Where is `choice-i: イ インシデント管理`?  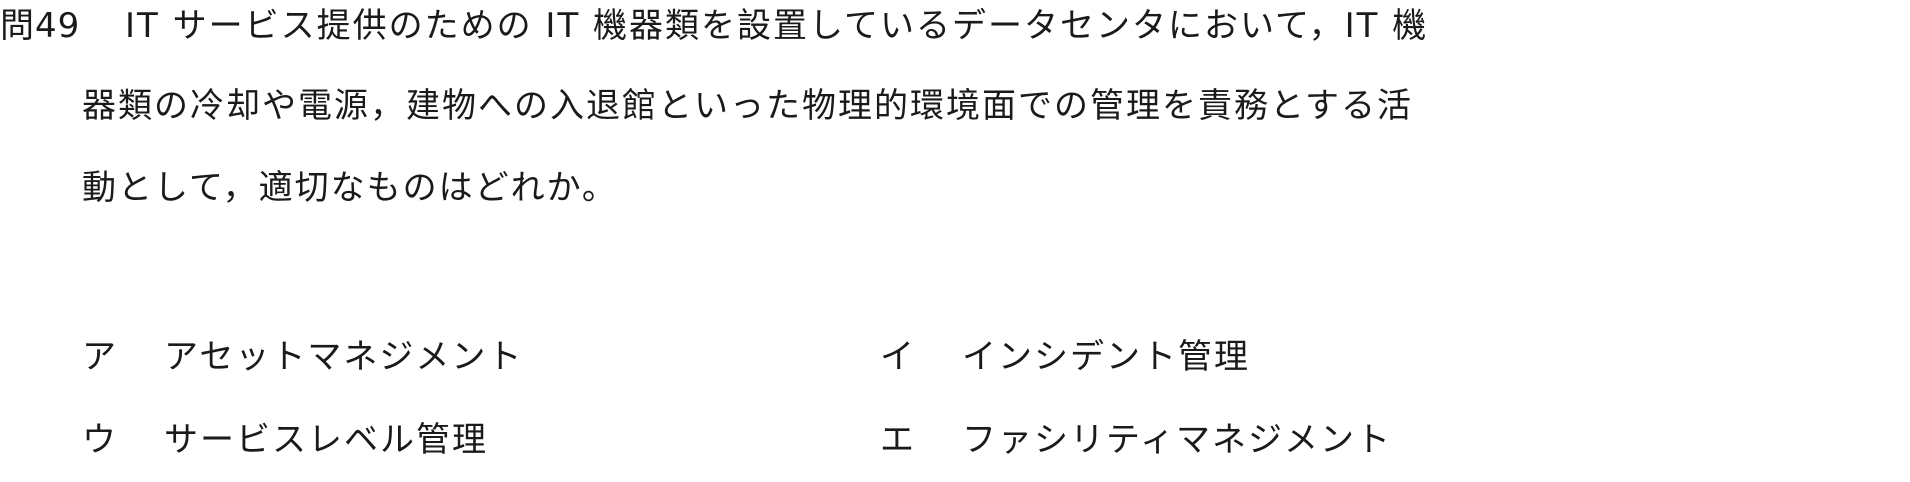 choice-i: イ インシデント管理 is located at coordinates (1065, 357).